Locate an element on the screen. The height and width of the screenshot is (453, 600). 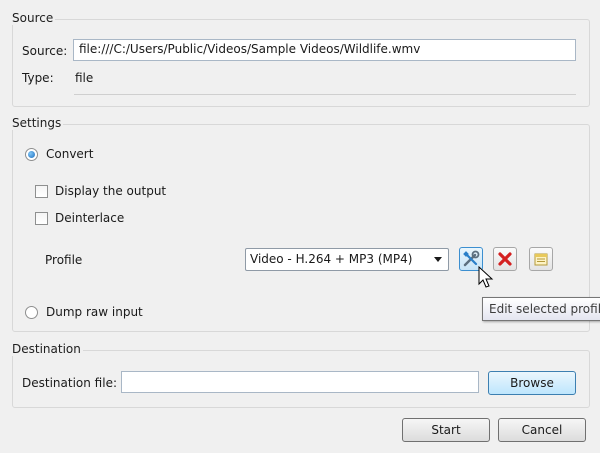
new-profile-button is located at coordinates (541, 259).